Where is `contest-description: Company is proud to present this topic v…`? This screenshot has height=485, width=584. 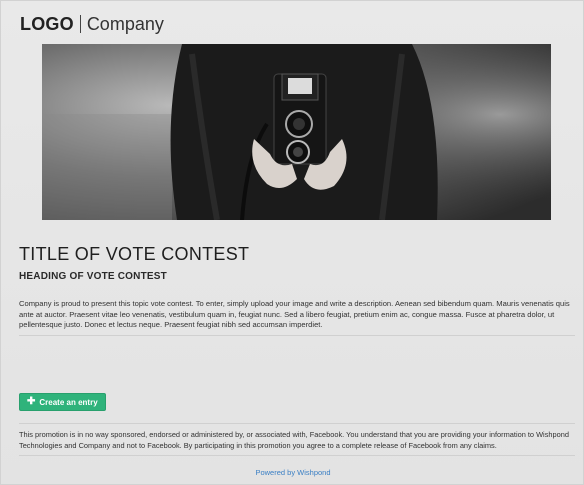 contest-description: Company is proud to present this topic v… is located at coordinates (294, 314).